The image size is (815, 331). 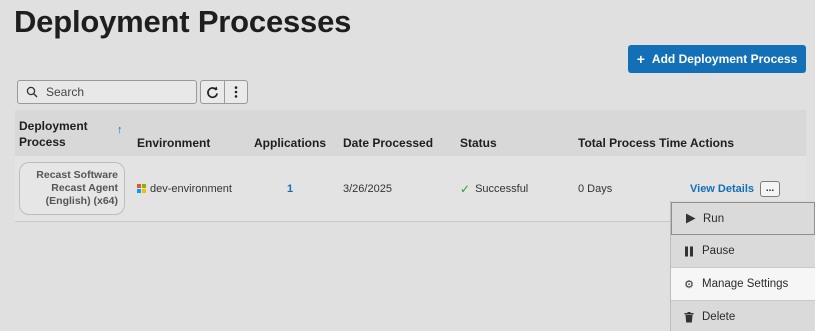 I want to click on table-toolbar, so click(x=224, y=92).